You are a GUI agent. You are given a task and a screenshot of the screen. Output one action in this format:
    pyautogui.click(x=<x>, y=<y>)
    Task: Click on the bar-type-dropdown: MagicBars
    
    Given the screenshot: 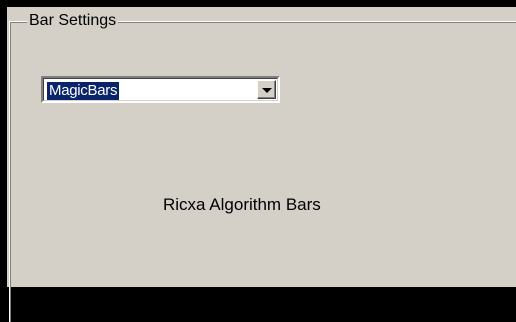 What is the action you would take?
    pyautogui.click(x=160, y=89)
    